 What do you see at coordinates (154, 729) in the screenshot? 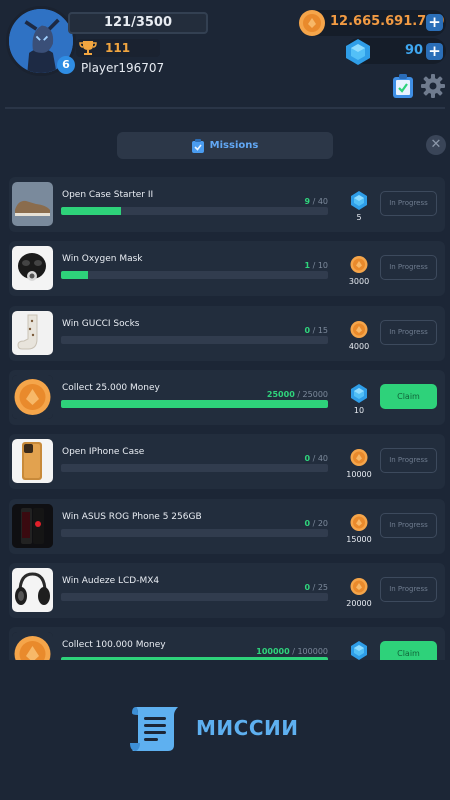
I see `scroll-icon` at bounding box center [154, 729].